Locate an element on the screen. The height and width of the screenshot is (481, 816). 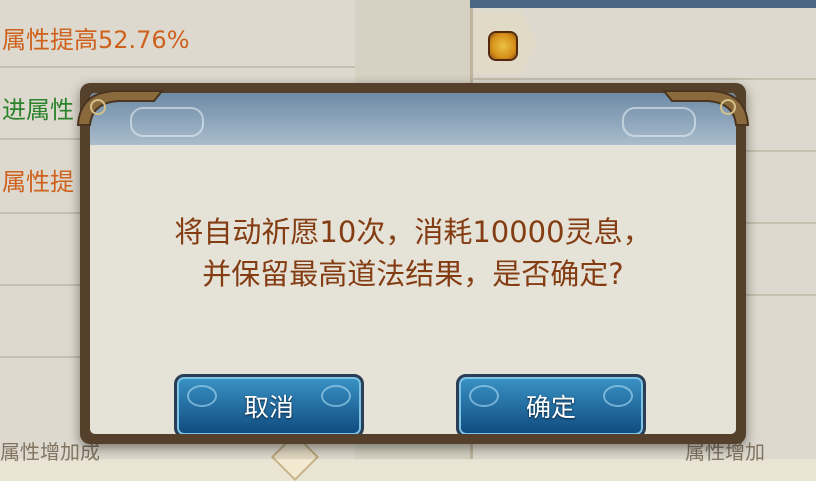
cancel-button: 取消 is located at coordinates (269, 404).